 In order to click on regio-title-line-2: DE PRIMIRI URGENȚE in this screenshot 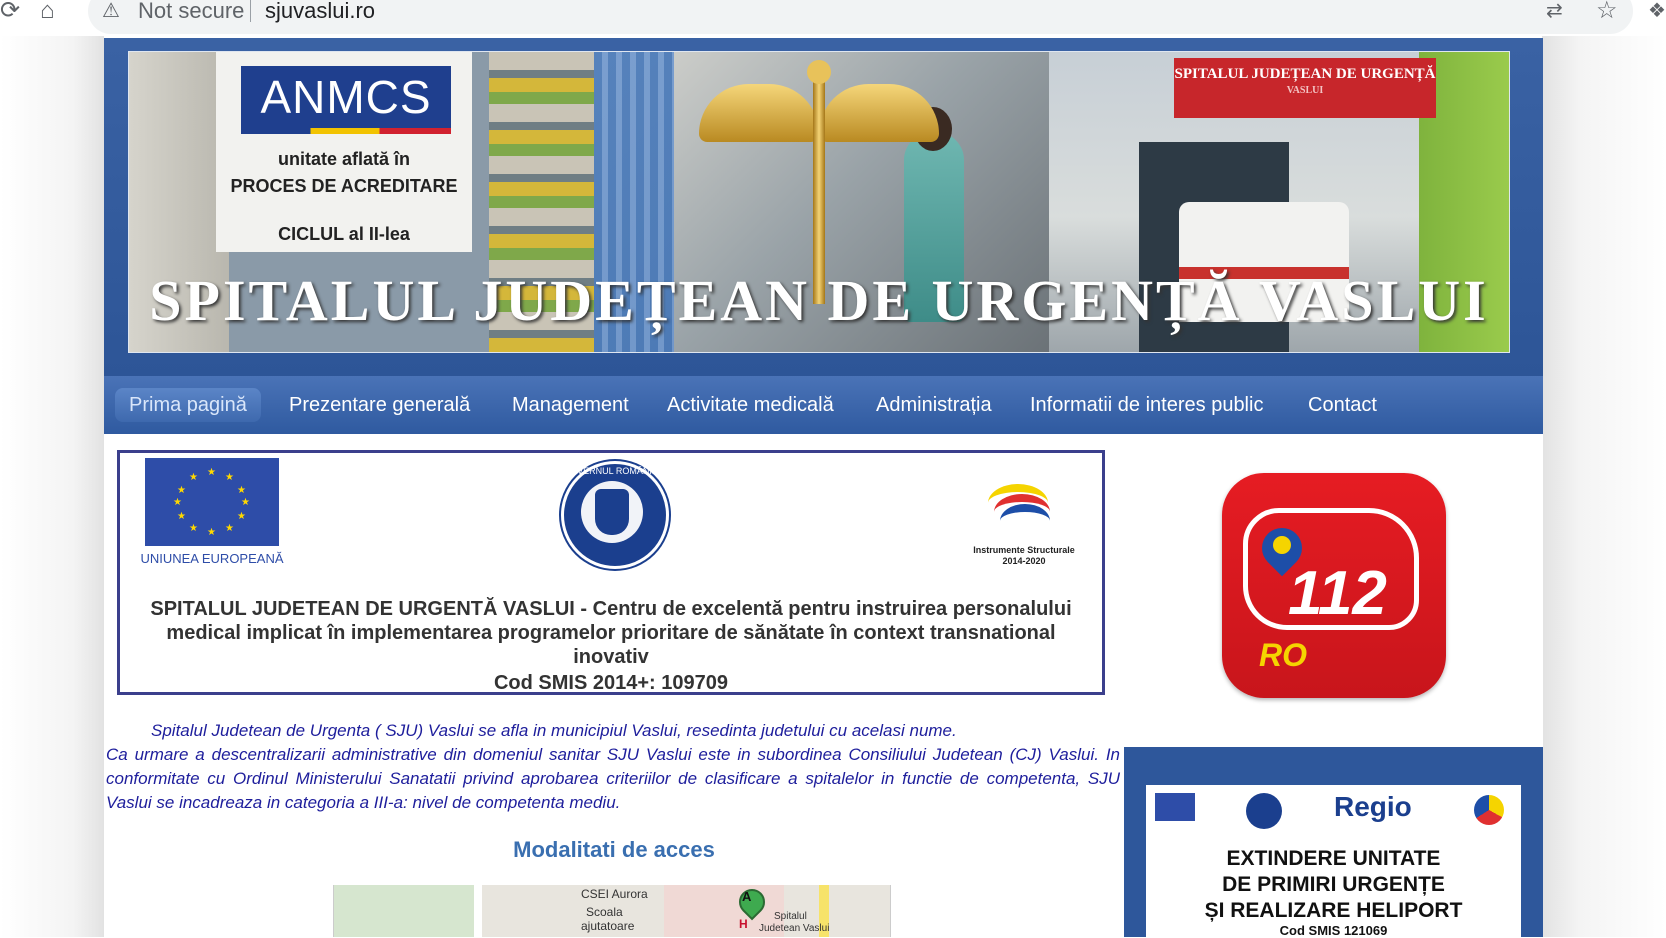, I will do `click(1333, 884)`.